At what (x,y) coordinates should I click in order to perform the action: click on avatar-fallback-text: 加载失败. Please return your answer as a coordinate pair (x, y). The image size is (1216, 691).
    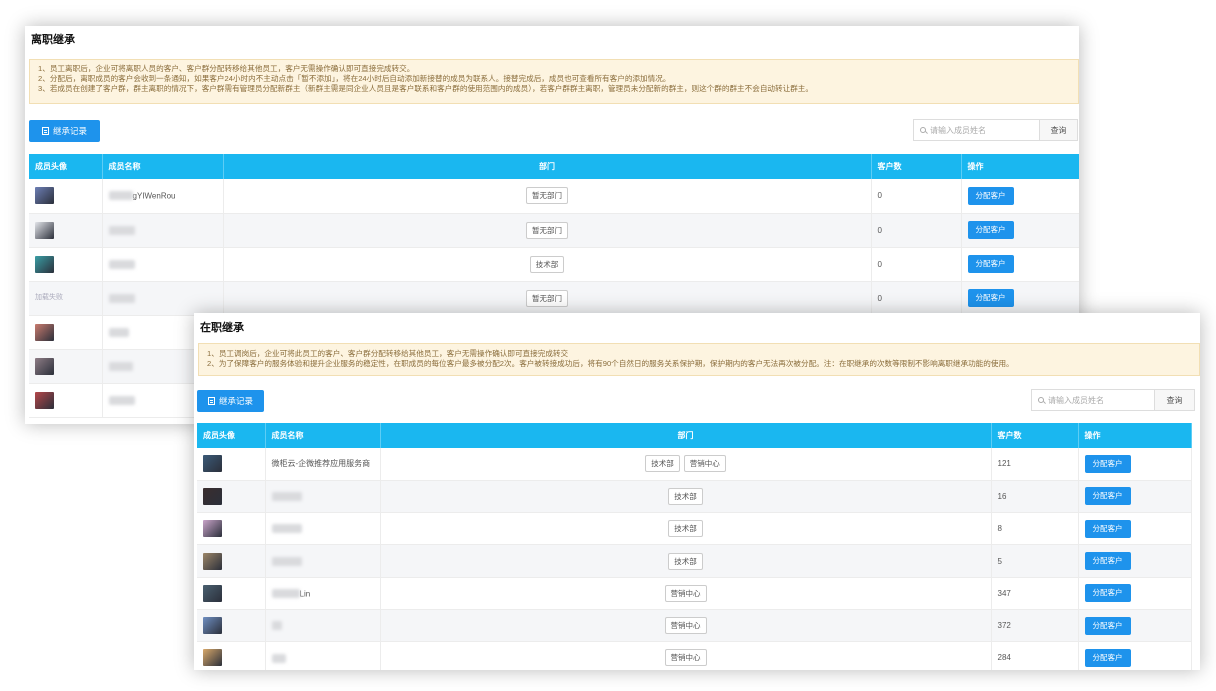
    Looking at the image, I should click on (49, 297).